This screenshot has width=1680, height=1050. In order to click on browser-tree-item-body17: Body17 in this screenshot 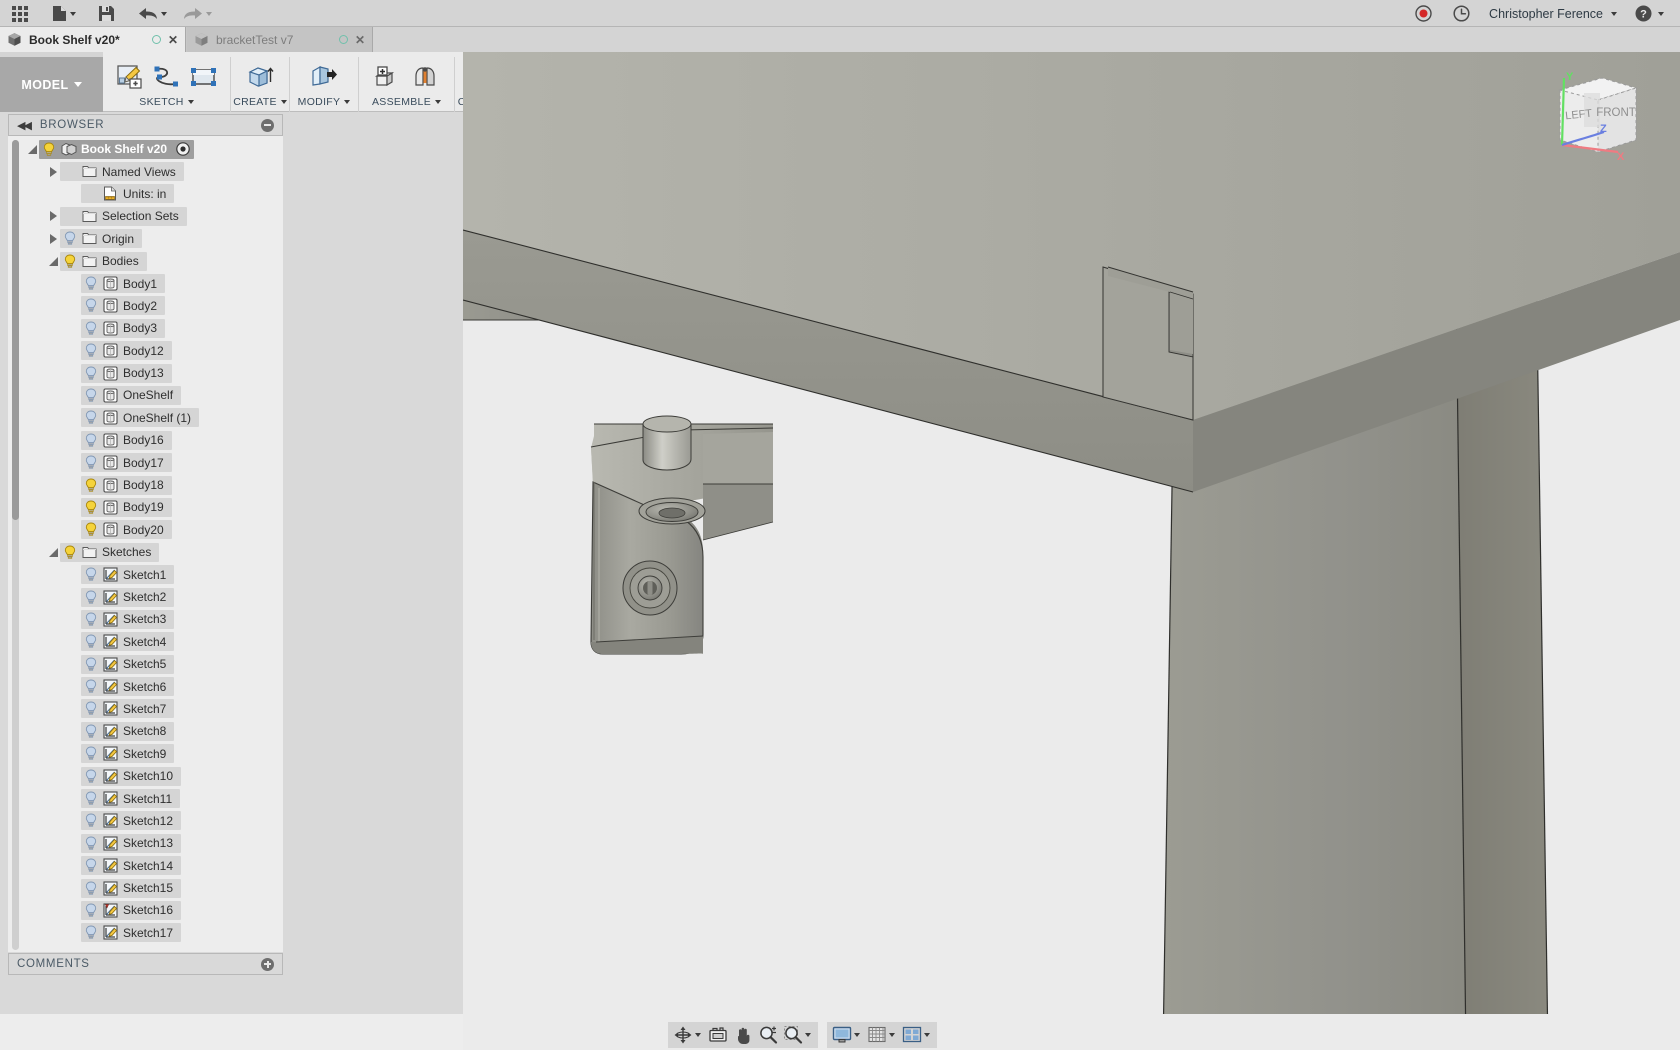, I will do `click(126, 463)`.